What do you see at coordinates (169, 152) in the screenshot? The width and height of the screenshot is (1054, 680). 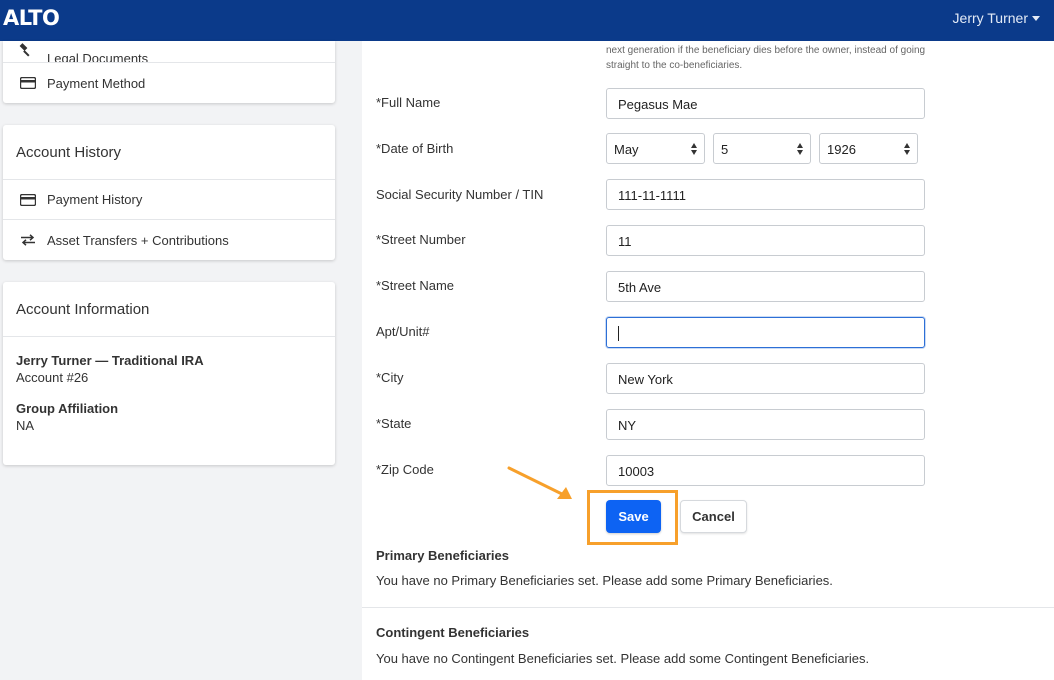 I see `account-history-title: Account History` at bounding box center [169, 152].